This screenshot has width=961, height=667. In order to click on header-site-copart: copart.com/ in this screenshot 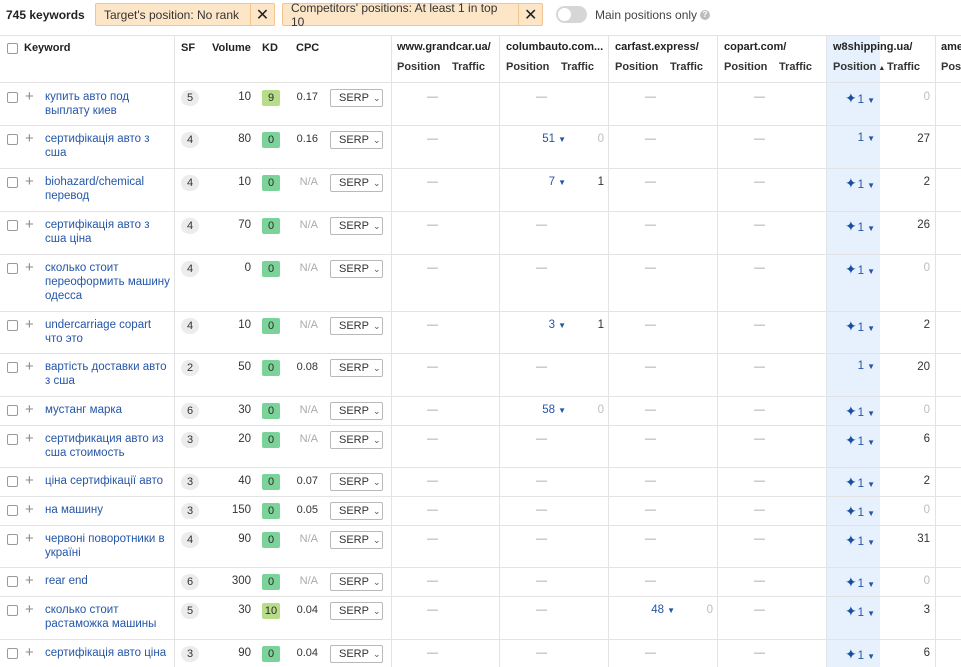, I will do `click(755, 47)`.